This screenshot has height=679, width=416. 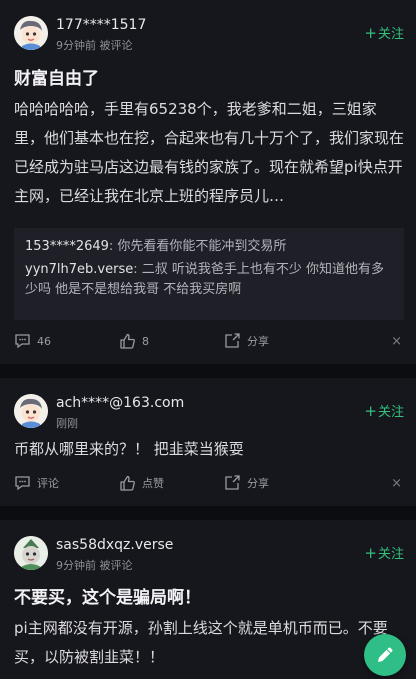 I want to click on like-button: 点赞, so click(x=141, y=483).